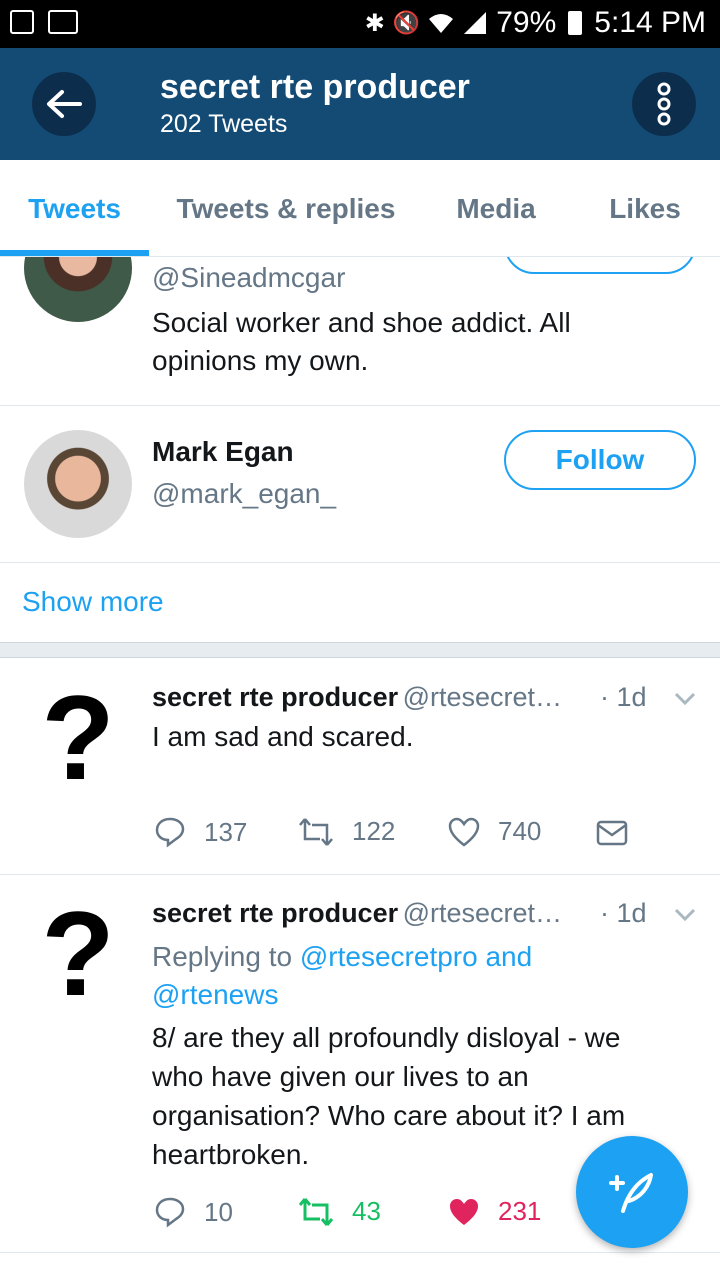 The height and width of the screenshot is (1280, 720). Describe the element at coordinates (494, 1211) in the screenshot. I see `like-action: 231` at that location.